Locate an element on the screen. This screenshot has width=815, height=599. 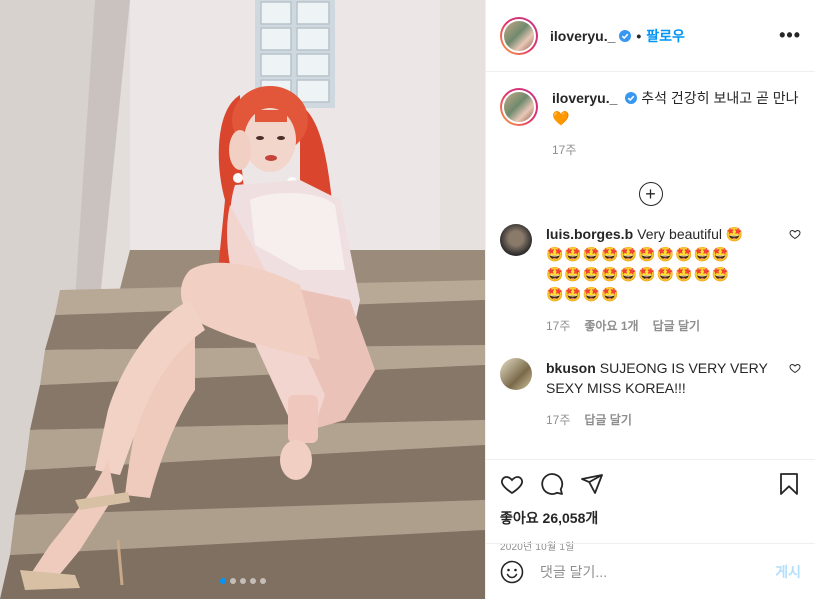
caption: iloveryu._ 추석 건강히 보내고 곧 만나 🧡 17주 is located at coordinates (650, 124).